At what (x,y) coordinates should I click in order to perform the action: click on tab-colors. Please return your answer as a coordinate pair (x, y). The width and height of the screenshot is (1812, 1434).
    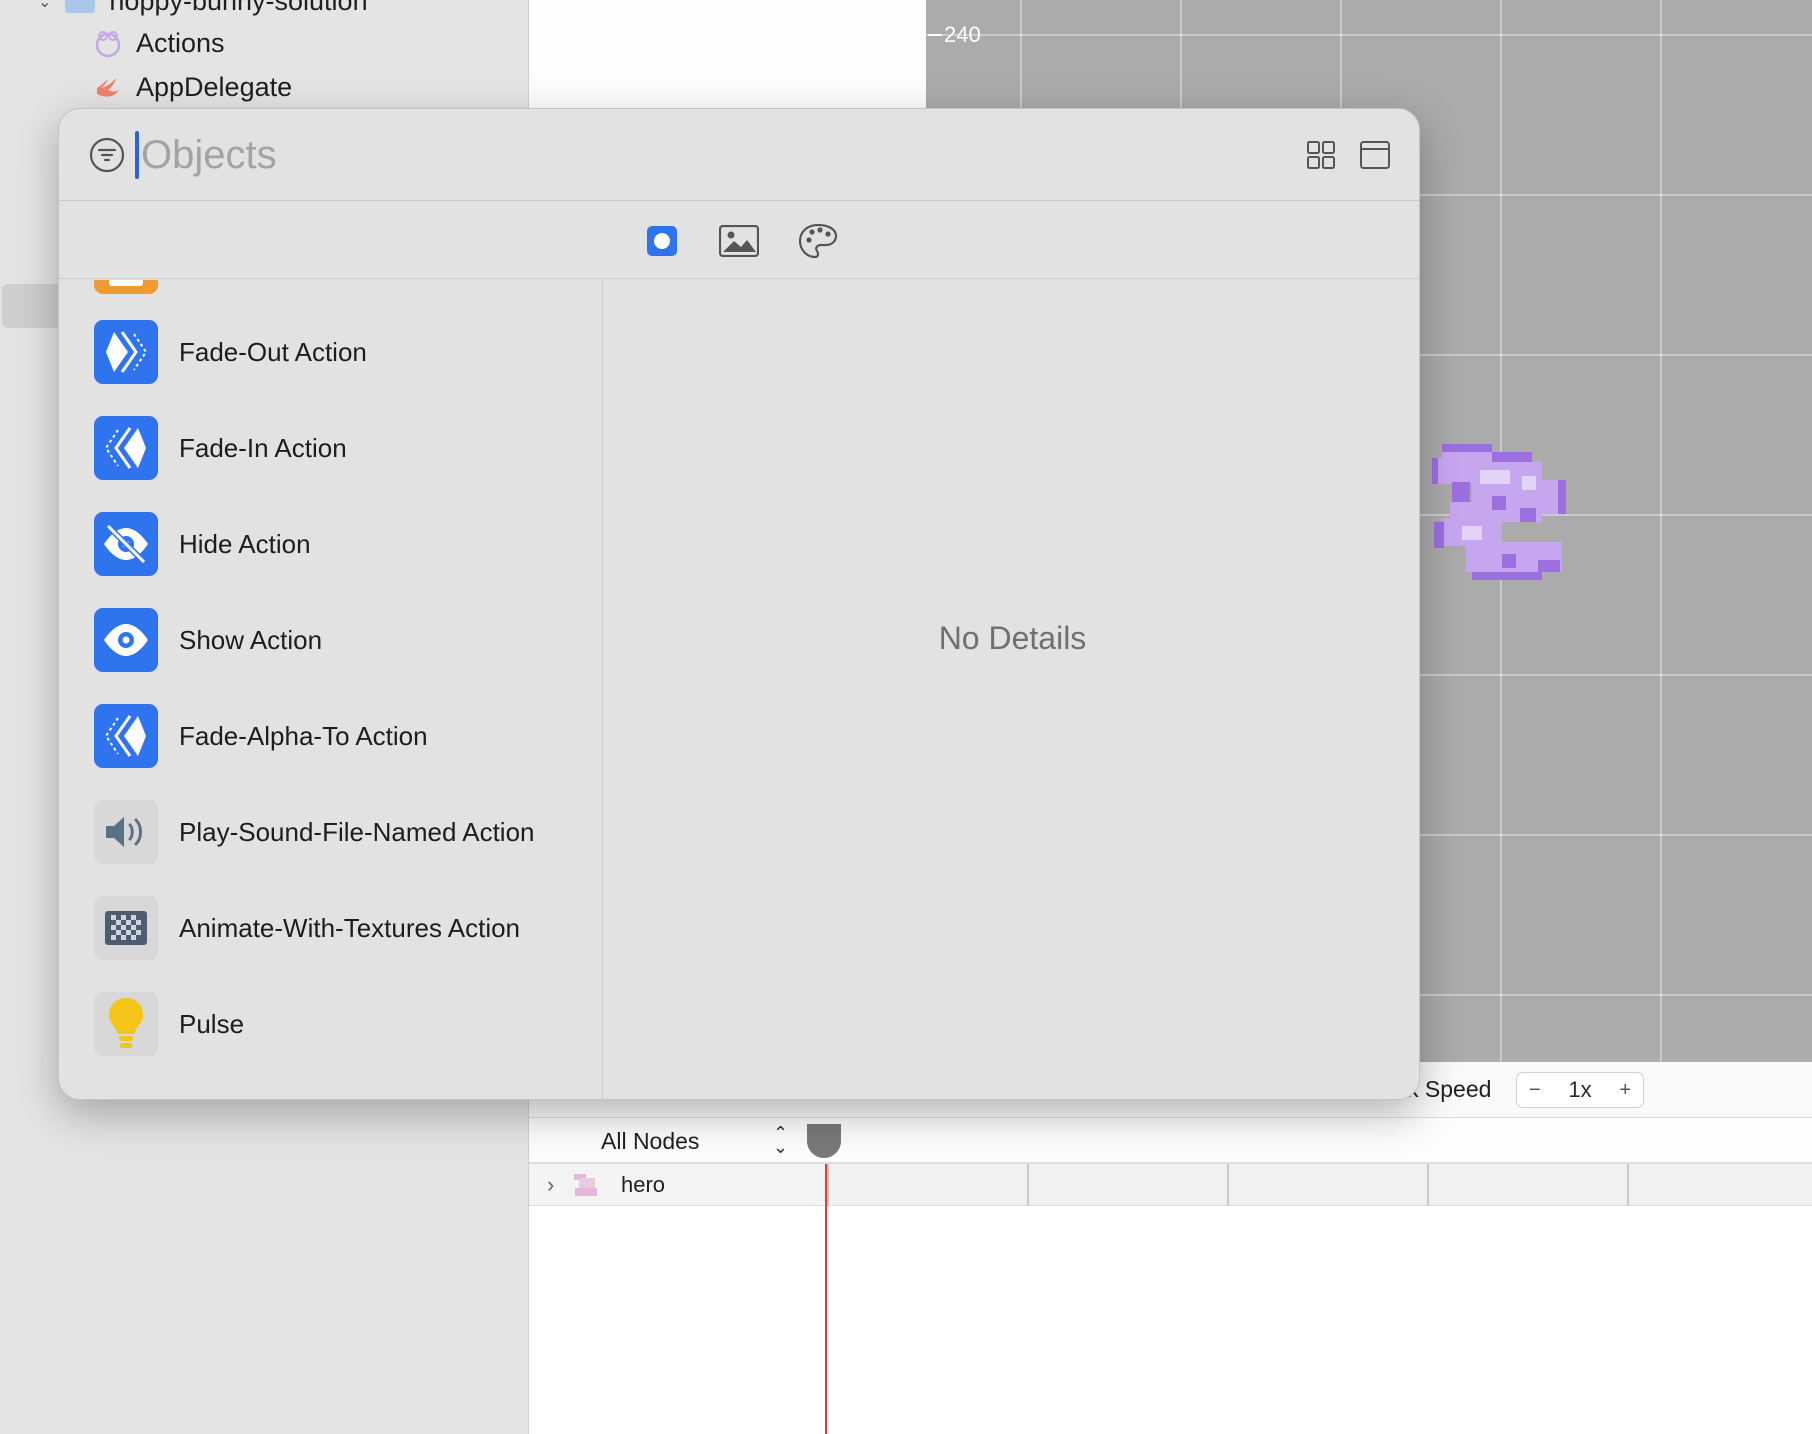
    Looking at the image, I should click on (818, 241).